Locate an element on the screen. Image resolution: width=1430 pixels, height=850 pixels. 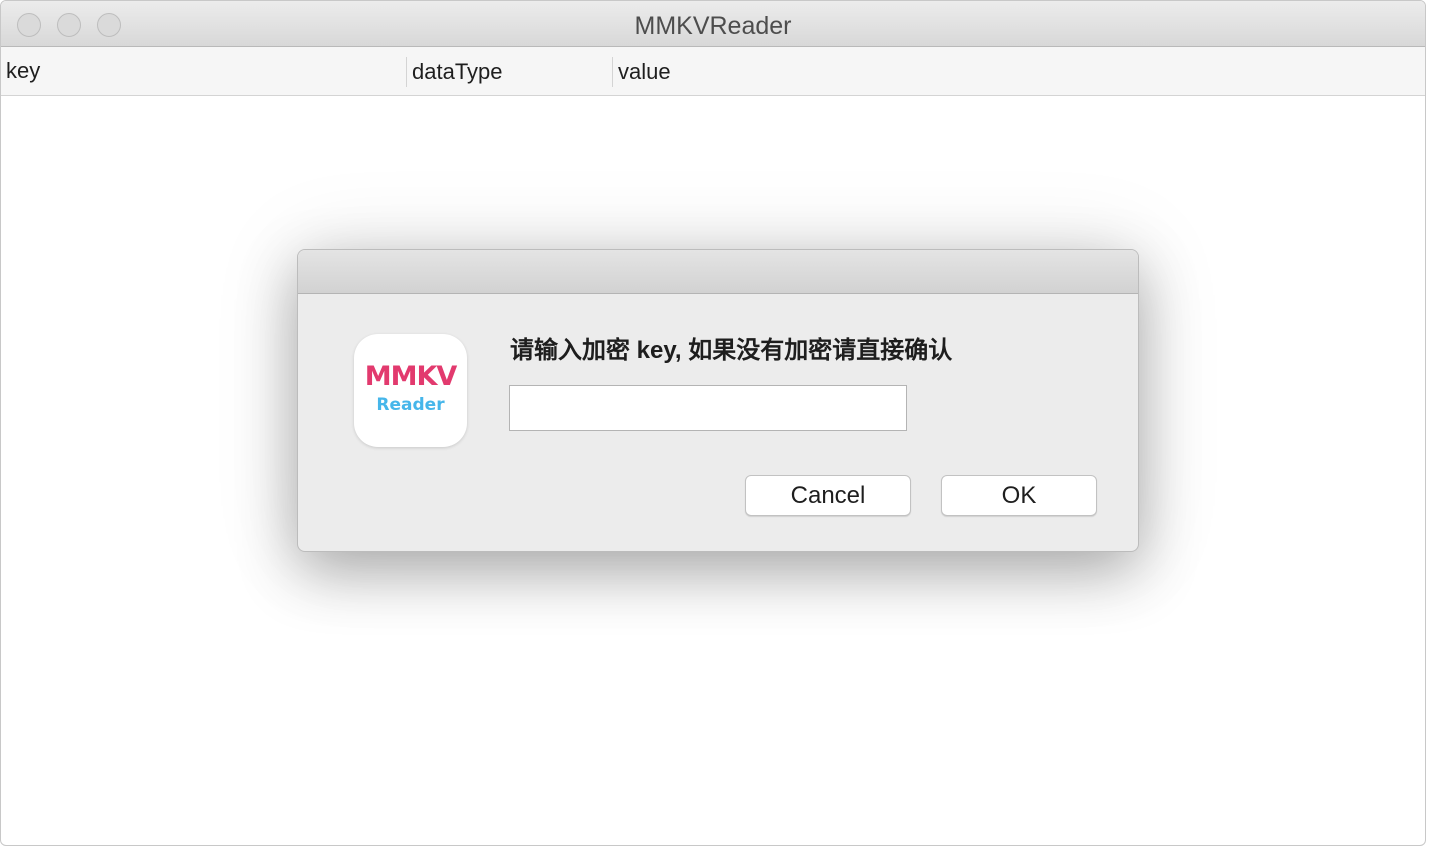
column-header-key: key is located at coordinates (203, 71).